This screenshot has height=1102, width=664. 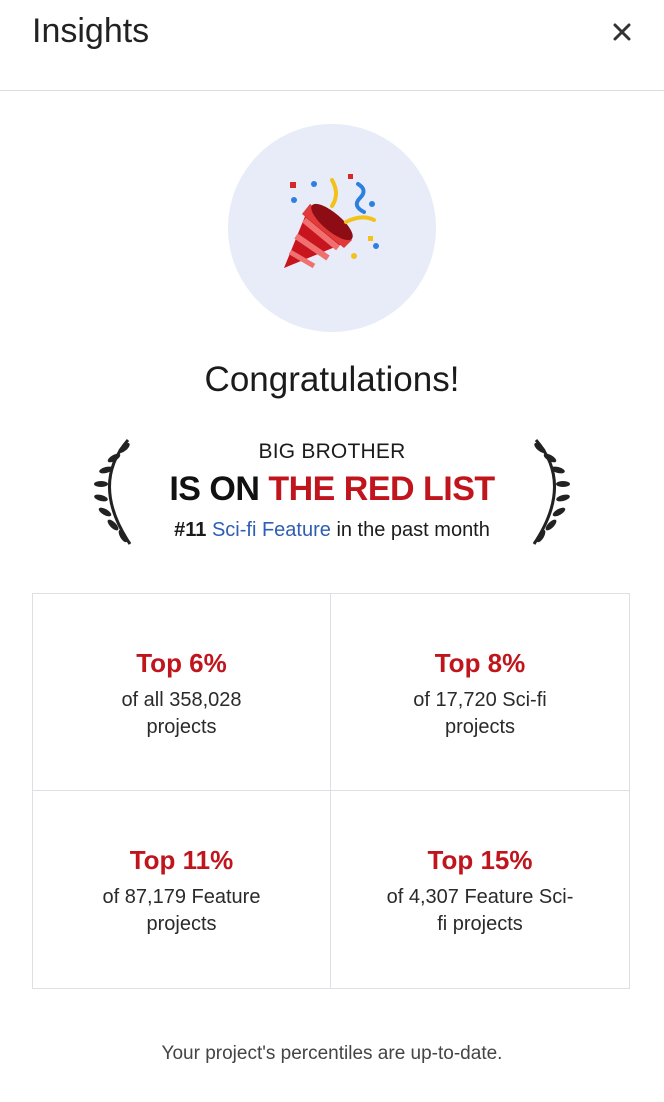 I want to click on stat-percent: Top 11%, so click(x=181, y=860).